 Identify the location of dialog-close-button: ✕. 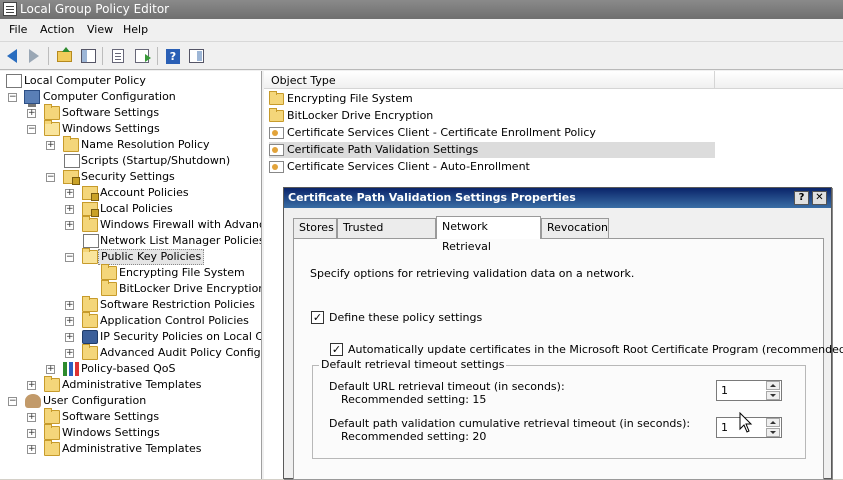
(819, 198).